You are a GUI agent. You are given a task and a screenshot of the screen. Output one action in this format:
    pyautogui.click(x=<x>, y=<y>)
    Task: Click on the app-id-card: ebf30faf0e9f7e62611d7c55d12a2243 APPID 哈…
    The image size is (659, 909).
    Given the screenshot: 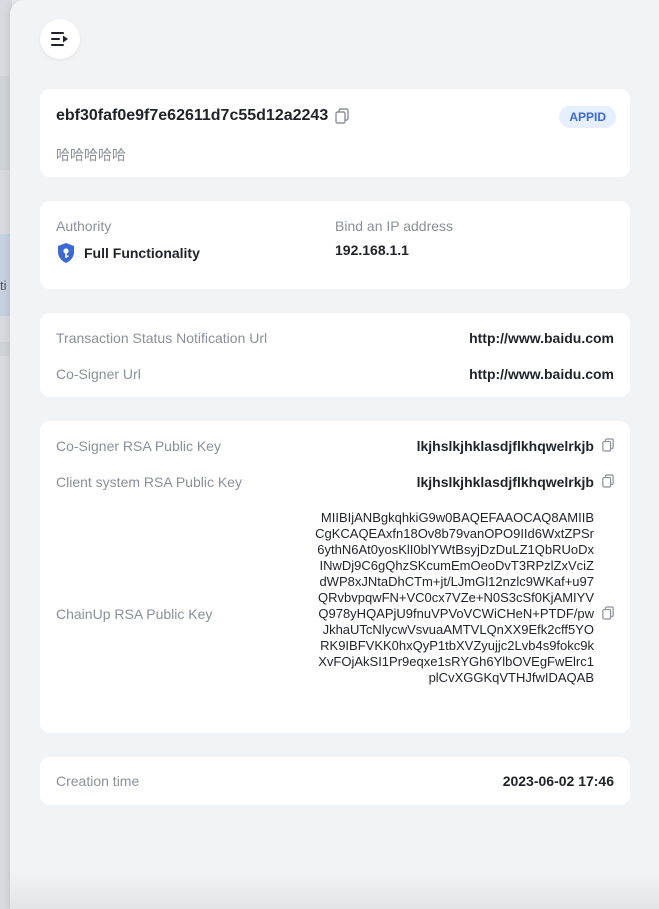 What is the action you would take?
    pyautogui.click(x=335, y=133)
    